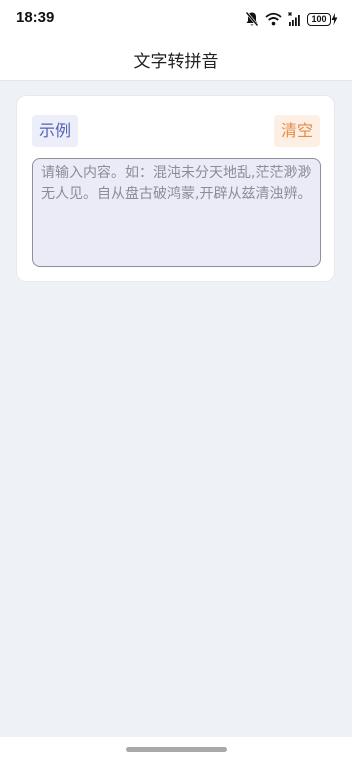 The image size is (352, 762). What do you see at coordinates (273, 19) in the screenshot?
I see `wifi-icon` at bounding box center [273, 19].